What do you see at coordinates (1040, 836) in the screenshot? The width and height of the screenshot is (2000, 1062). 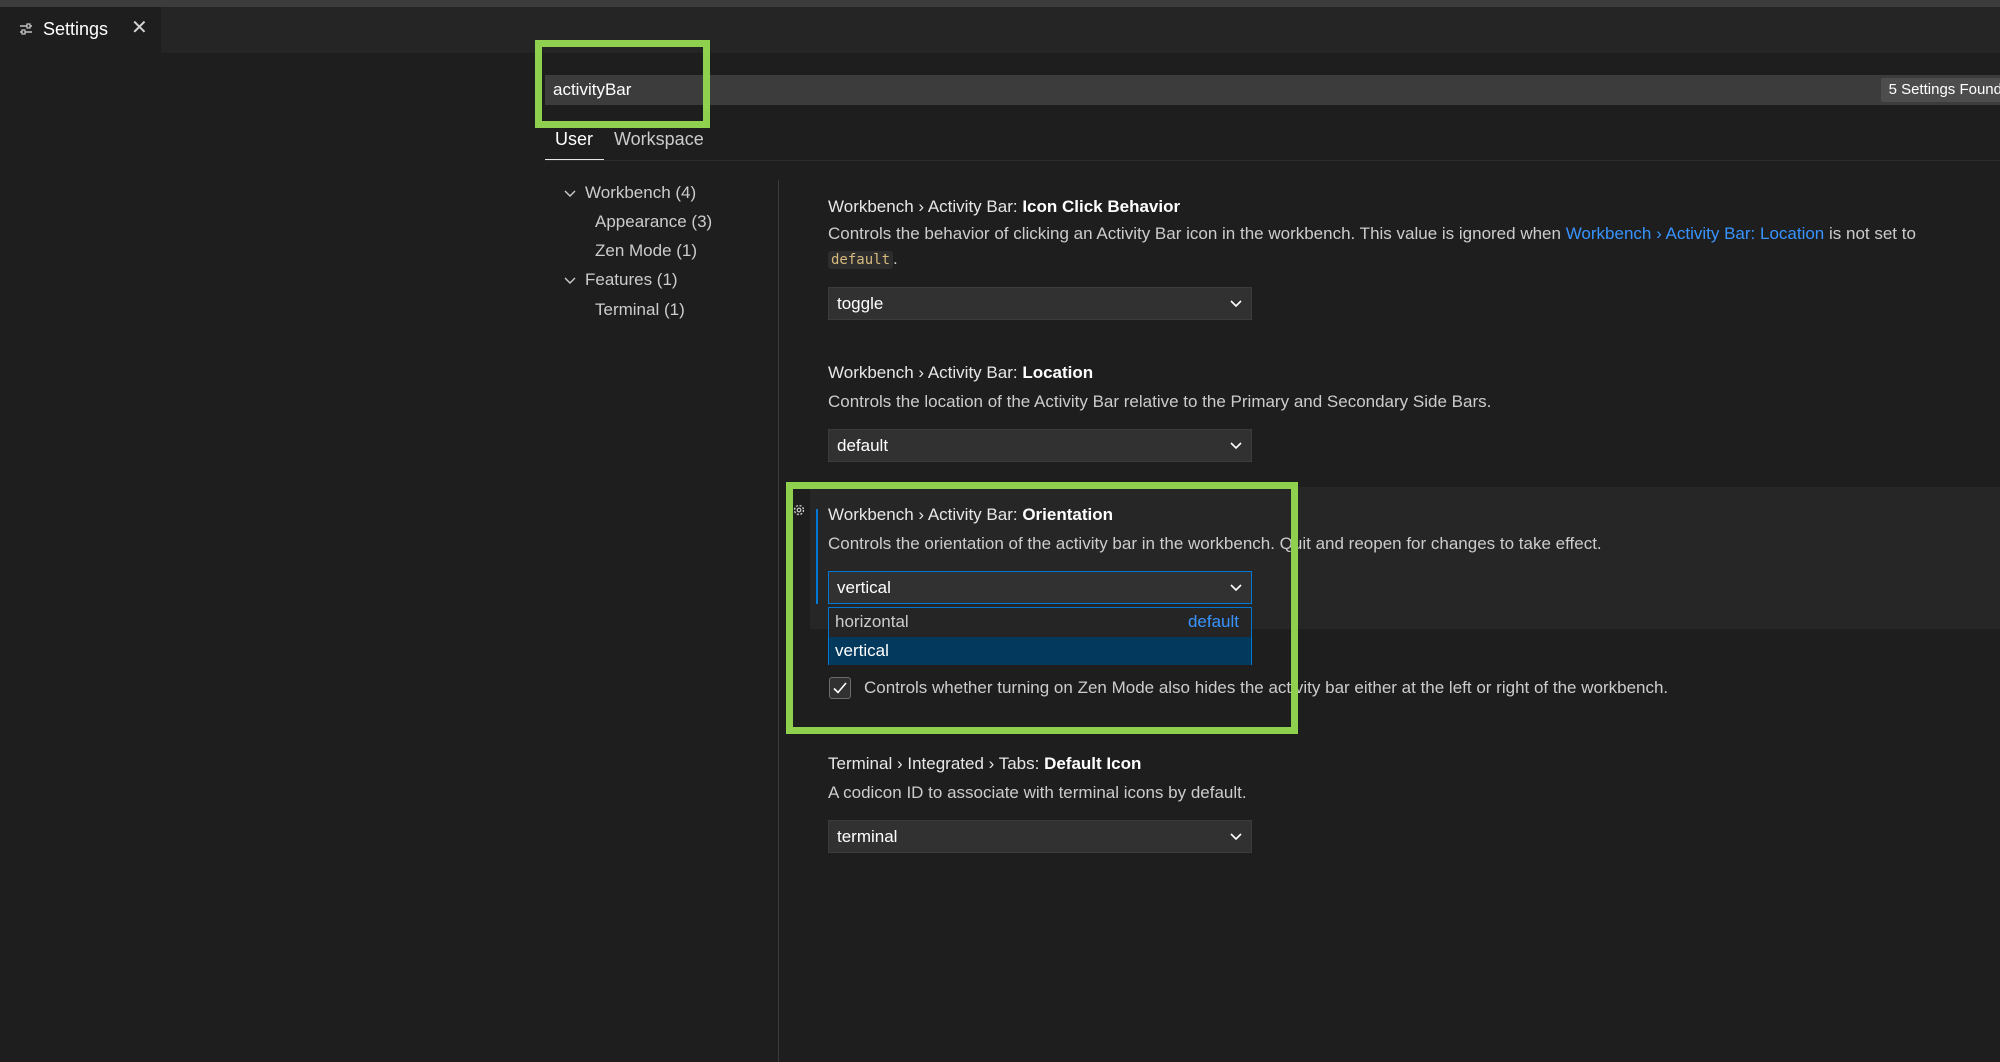 I see `terminal-default-icon-select: terminal` at bounding box center [1040, 836].